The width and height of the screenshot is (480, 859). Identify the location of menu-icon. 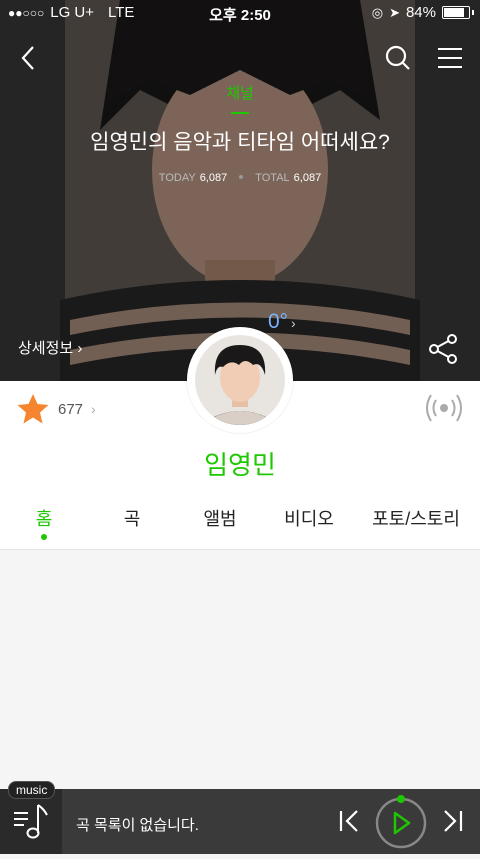
(450, 58).